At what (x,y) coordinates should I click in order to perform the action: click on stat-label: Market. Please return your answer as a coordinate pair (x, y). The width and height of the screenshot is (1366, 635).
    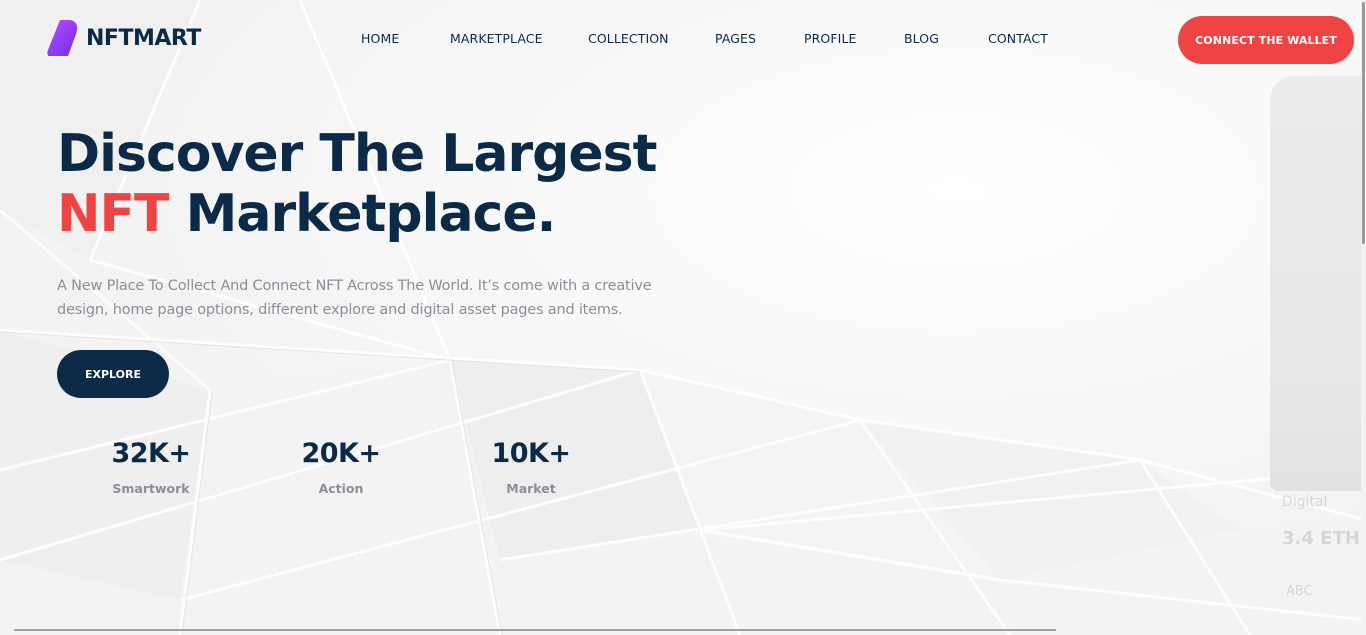
    Looking at the image, I should click on (531, 488).